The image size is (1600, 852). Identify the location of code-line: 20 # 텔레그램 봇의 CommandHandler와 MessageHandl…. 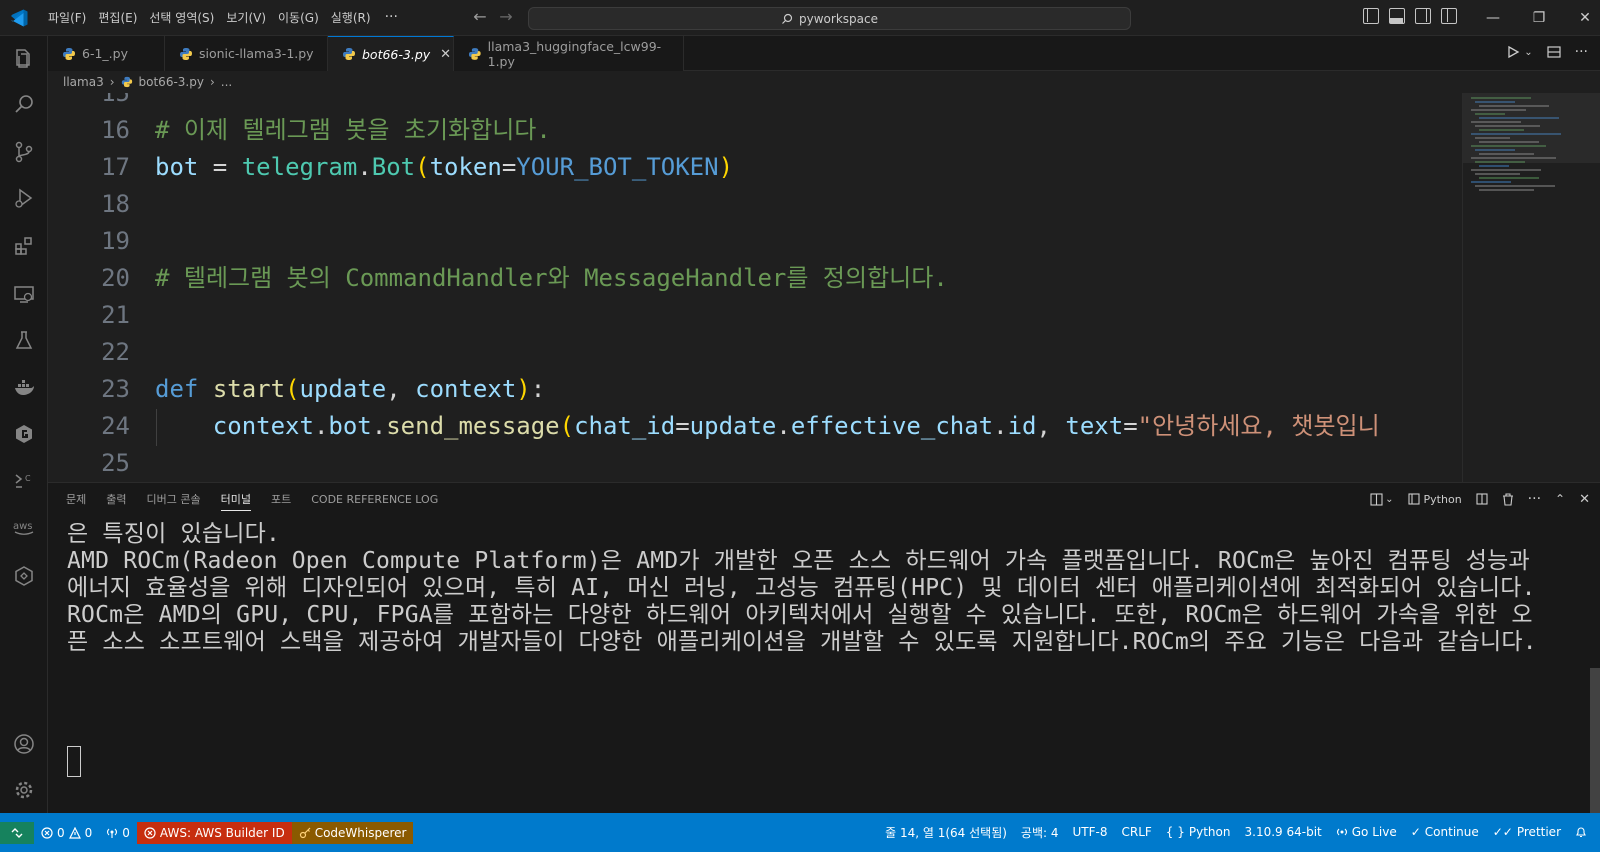
(755, 278).